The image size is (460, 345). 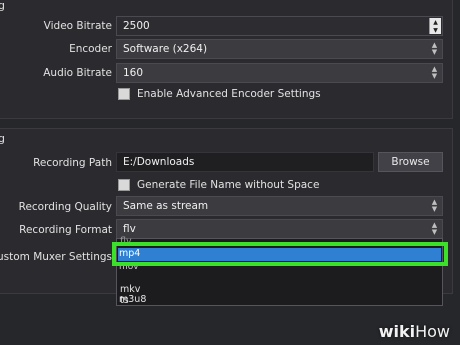 I want to click on advanced-encoder-checkbox, so click(x=124, y=94).